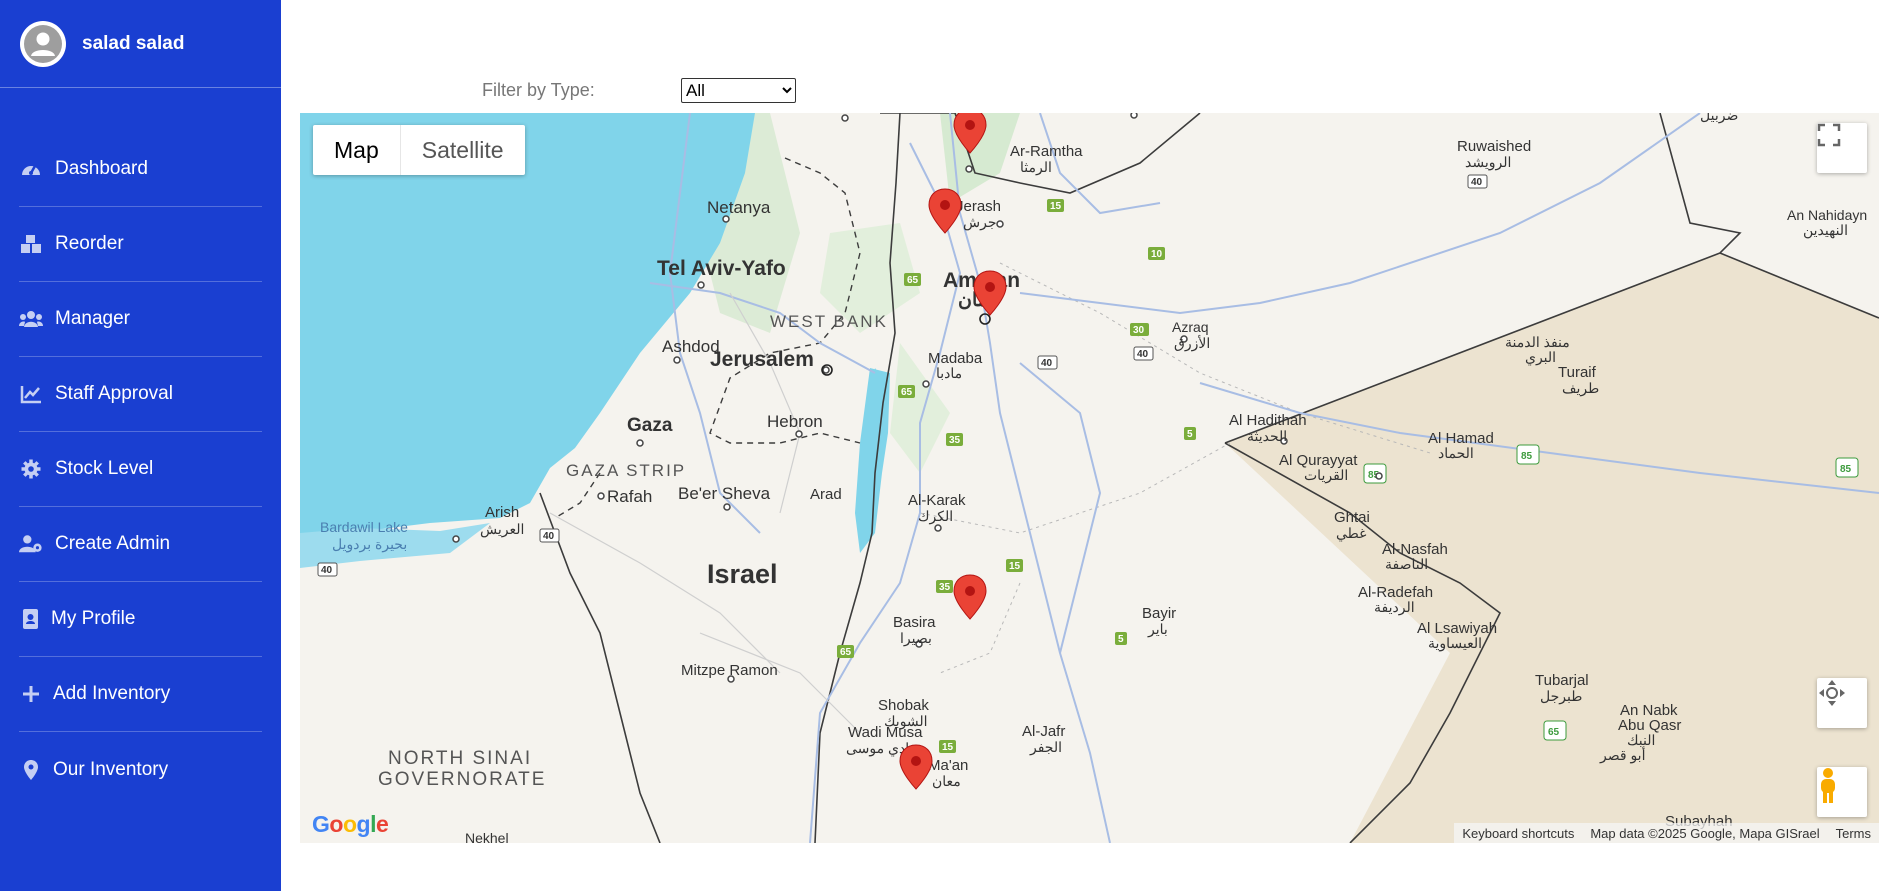  What do you see at coordinates (357, 150) in the screenshot?
I see `map-type-map-button: Map` at bounding box center [357, 150].